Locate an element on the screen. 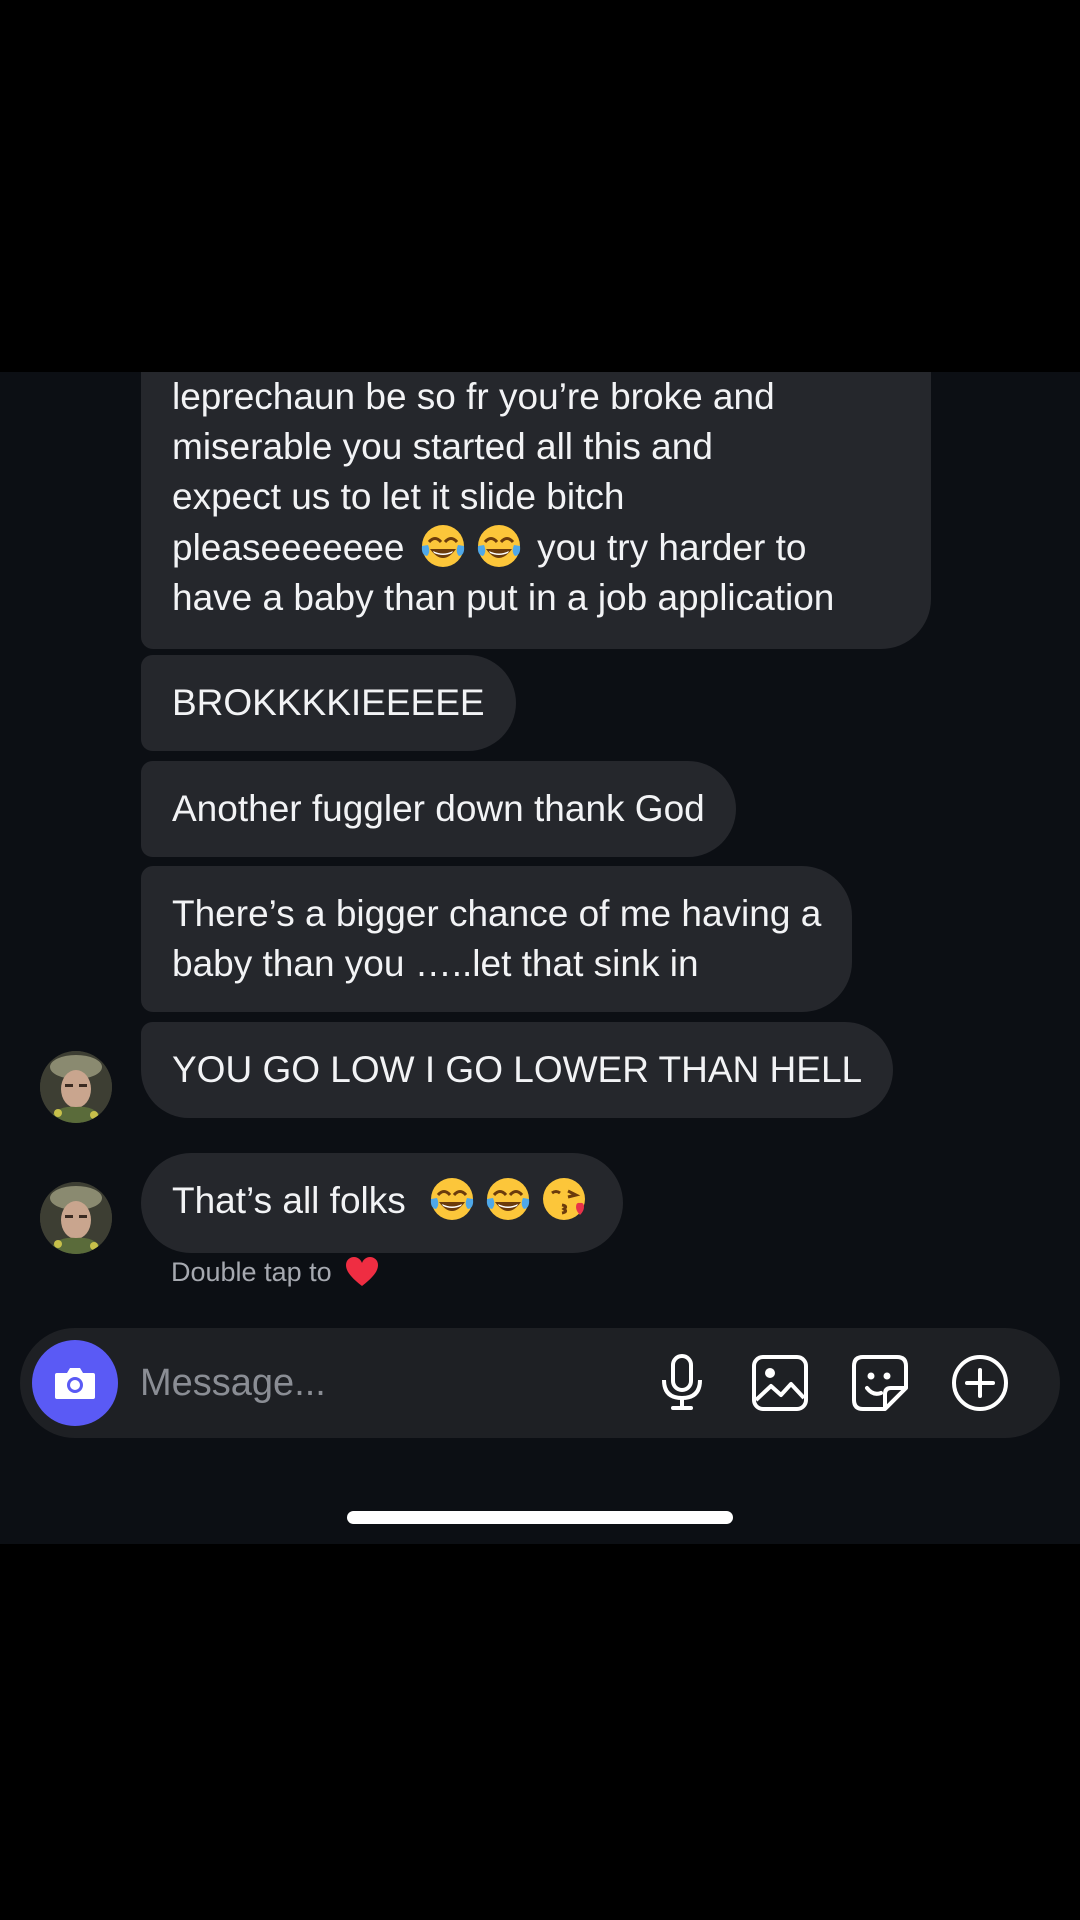 This screenshot has height=1920, width=1080. plus-icon is located at coordinates (980, 1383).